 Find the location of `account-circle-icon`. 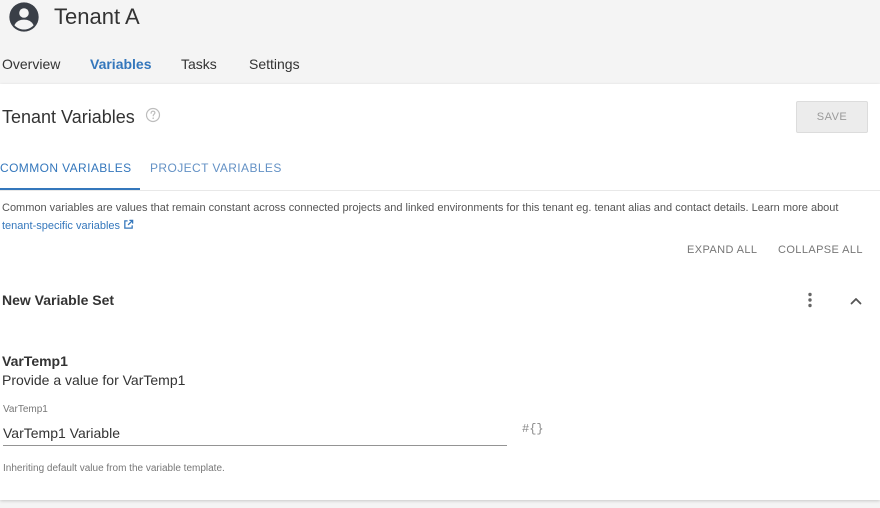

account-circle-icon is located at coordinates (24, 17).